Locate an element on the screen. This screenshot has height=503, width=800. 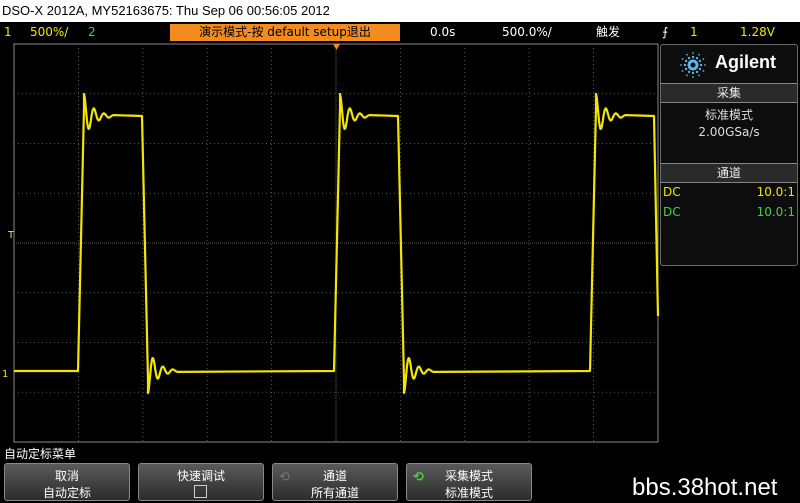
menu-title: 自动定标菜单 is located at coordinates (40, 454).